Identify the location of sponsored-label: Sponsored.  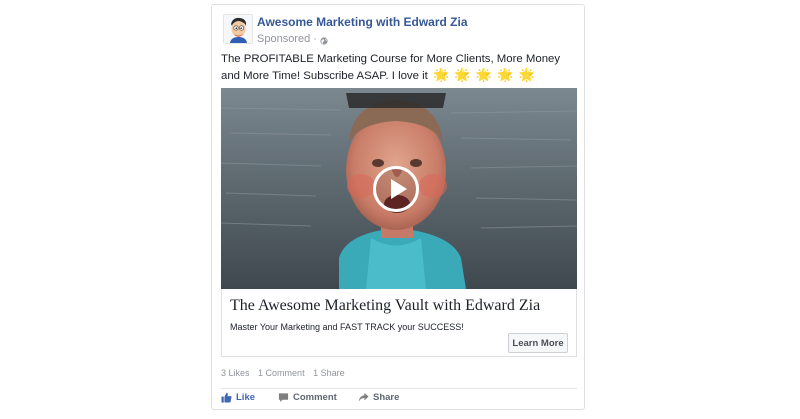
(283, 39).